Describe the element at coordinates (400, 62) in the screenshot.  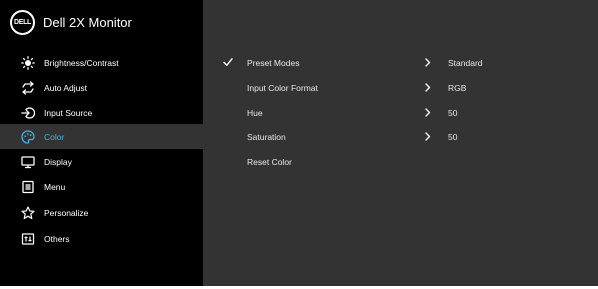
I see `row-preset-modes: Preset Modes Standard` at that location.